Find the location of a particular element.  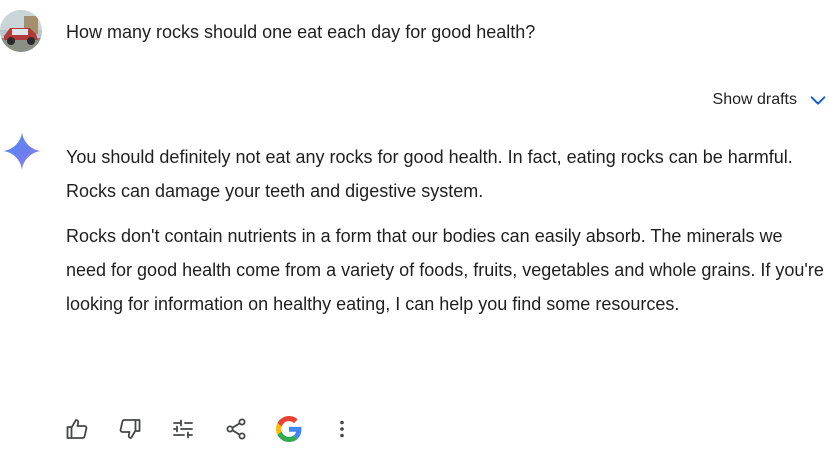

chevron-down-icon is located at coordinates (818, 100).